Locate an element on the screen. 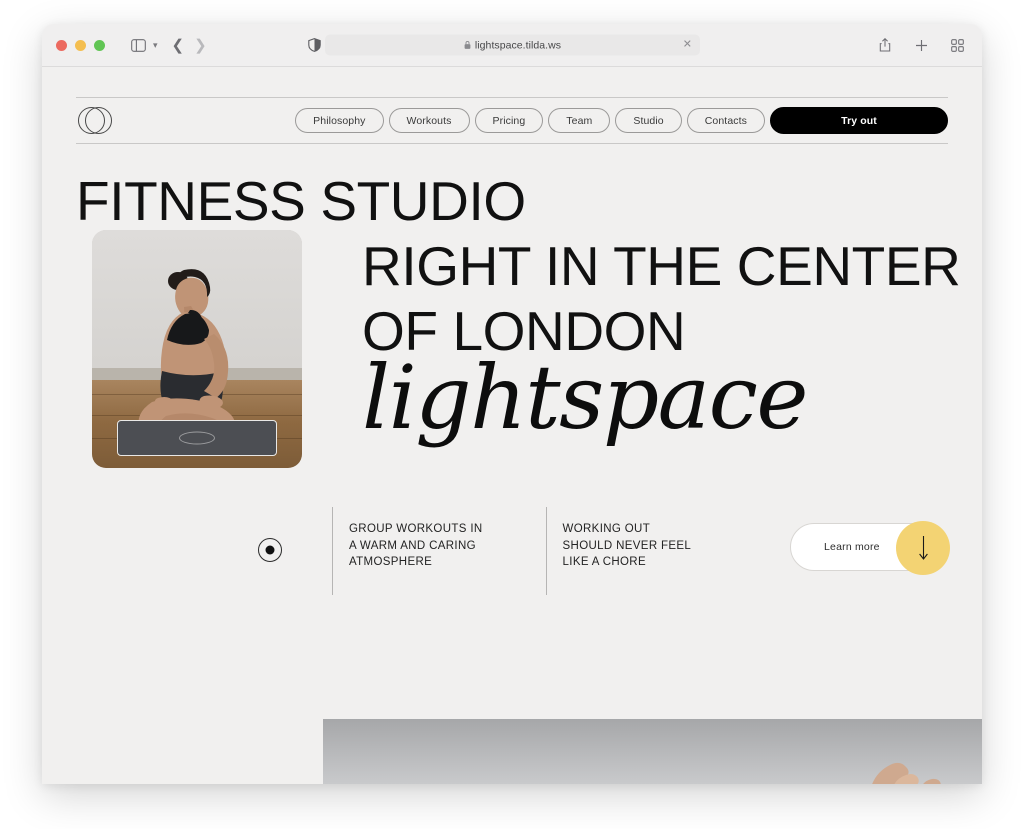  overlapping-circles-logo is located at coordinates (95, 120).